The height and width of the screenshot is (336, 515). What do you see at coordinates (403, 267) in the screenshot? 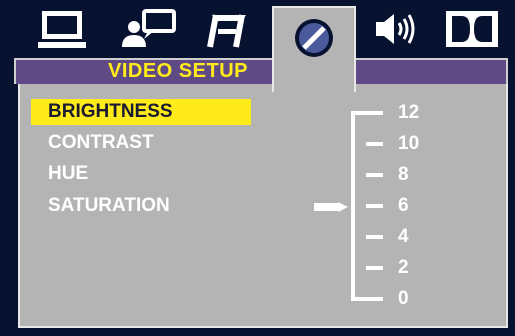
I see `scale-label-2: 2` at bounding box center [403, 267].